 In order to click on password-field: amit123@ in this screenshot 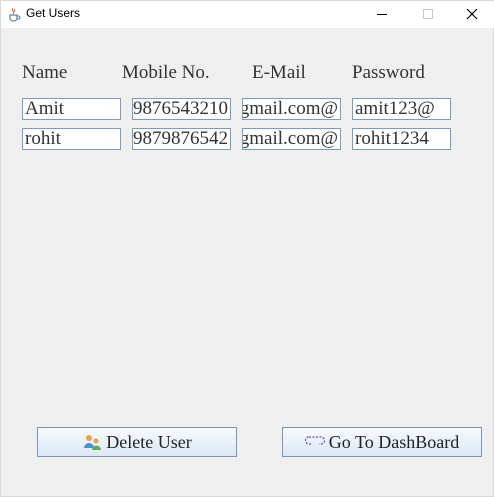, I will do `click(401, 109)`.